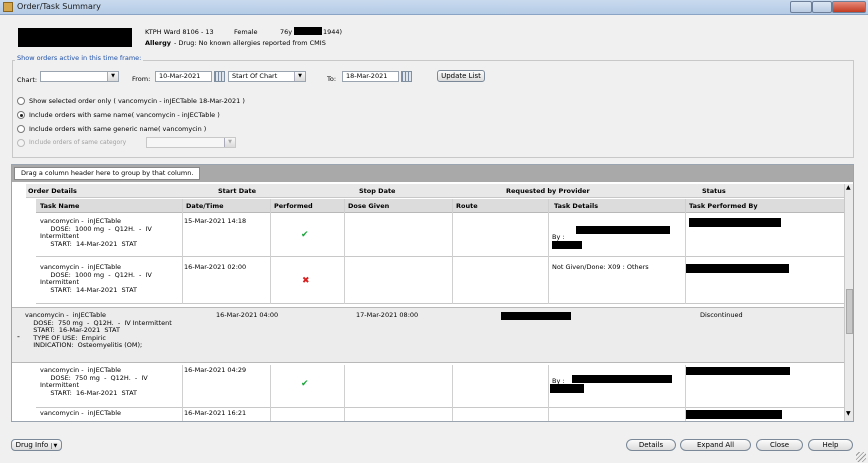 The width and height of the screenshot is (868, 463). What do you see at coordinates (576, 206) in the screenshot?
I see `col-task-details: Task Details` at bounding box center [576, 206].